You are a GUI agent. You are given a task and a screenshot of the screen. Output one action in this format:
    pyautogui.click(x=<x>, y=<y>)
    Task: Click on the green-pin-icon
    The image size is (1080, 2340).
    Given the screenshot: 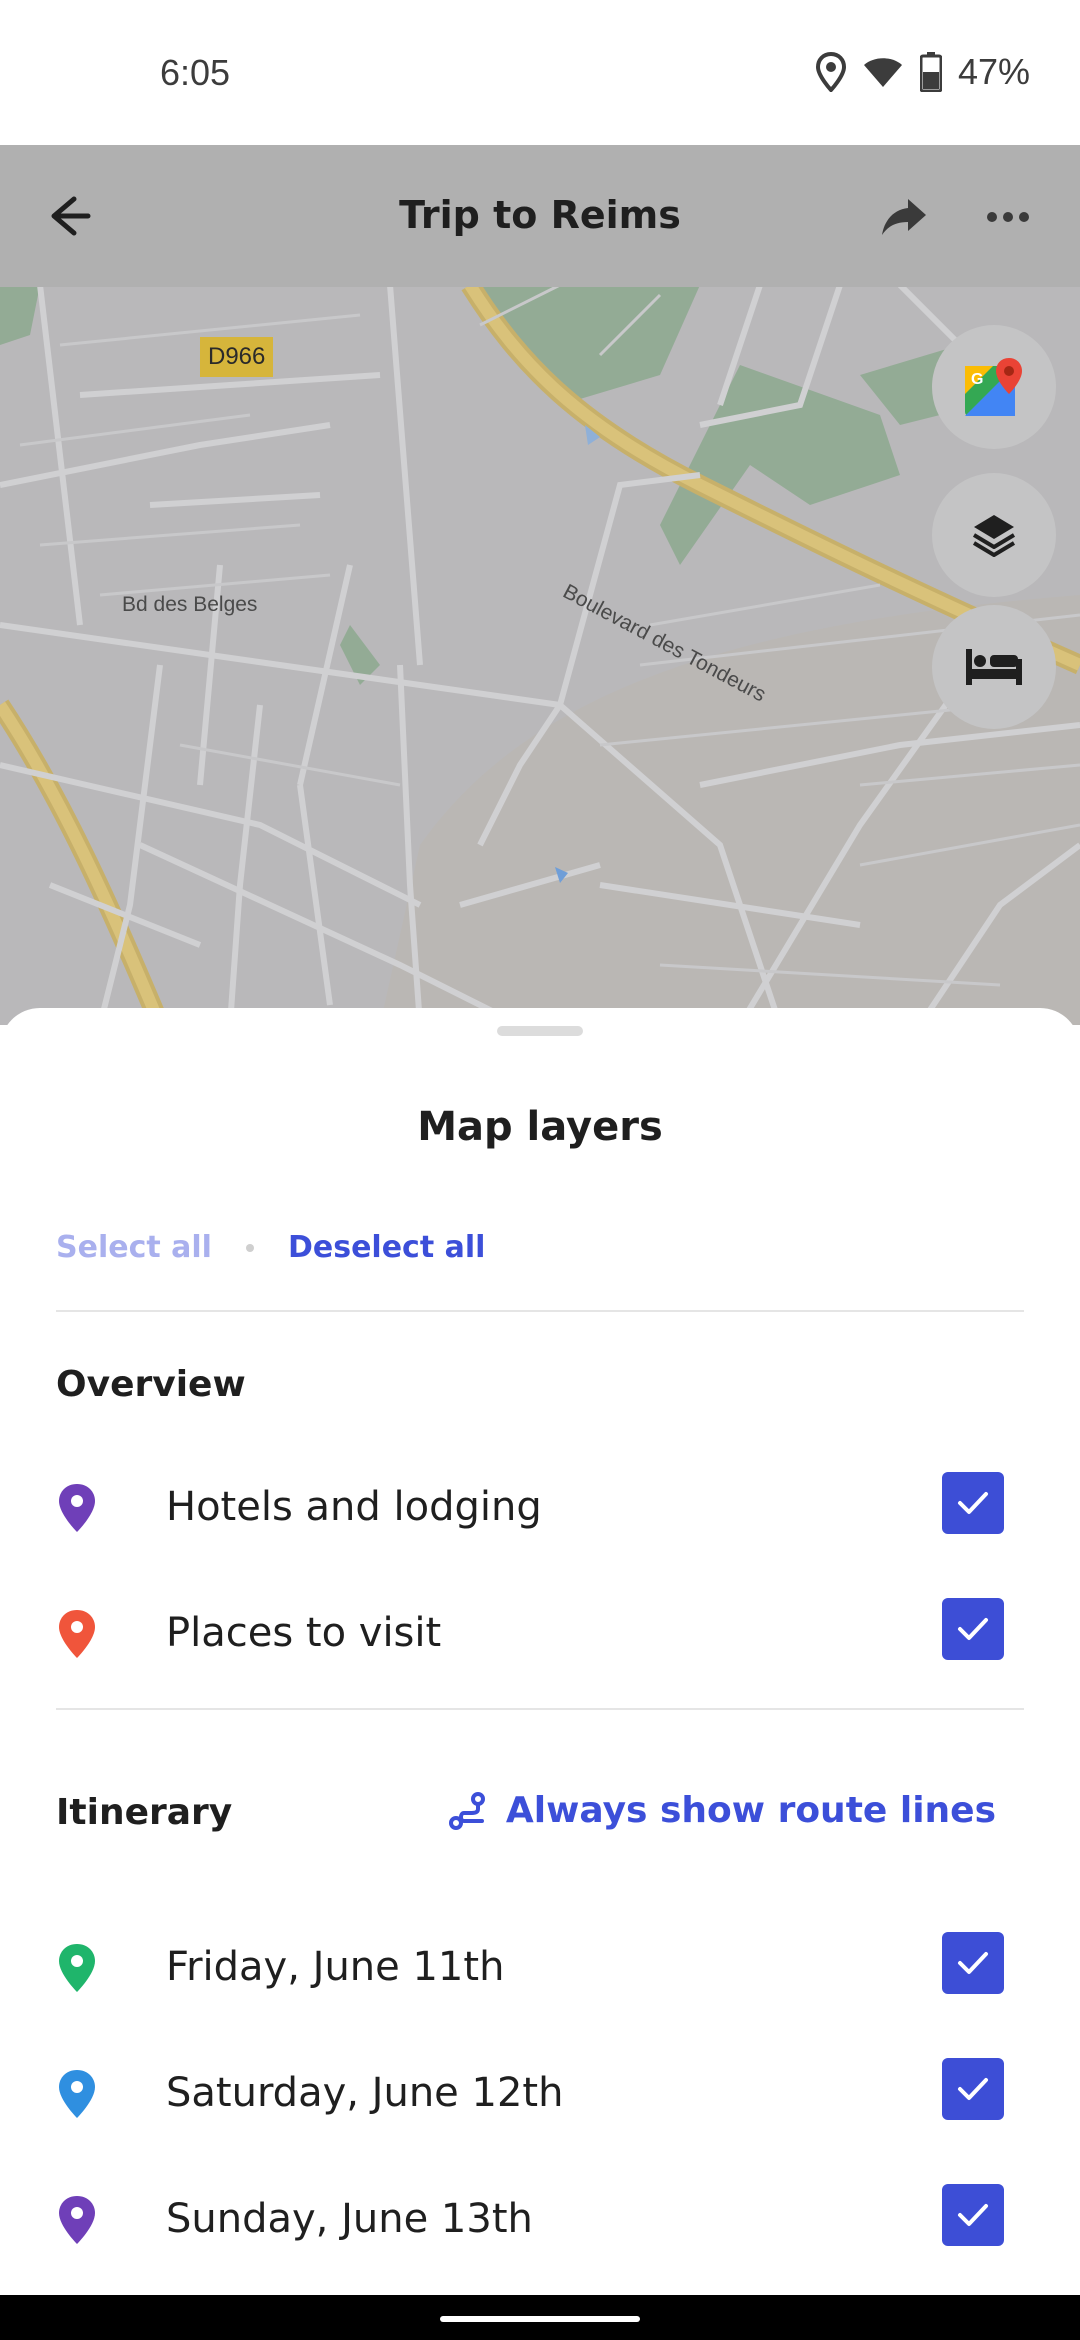 What is the action you would take?
    pyautogui.click(x=77, y=1968)
    